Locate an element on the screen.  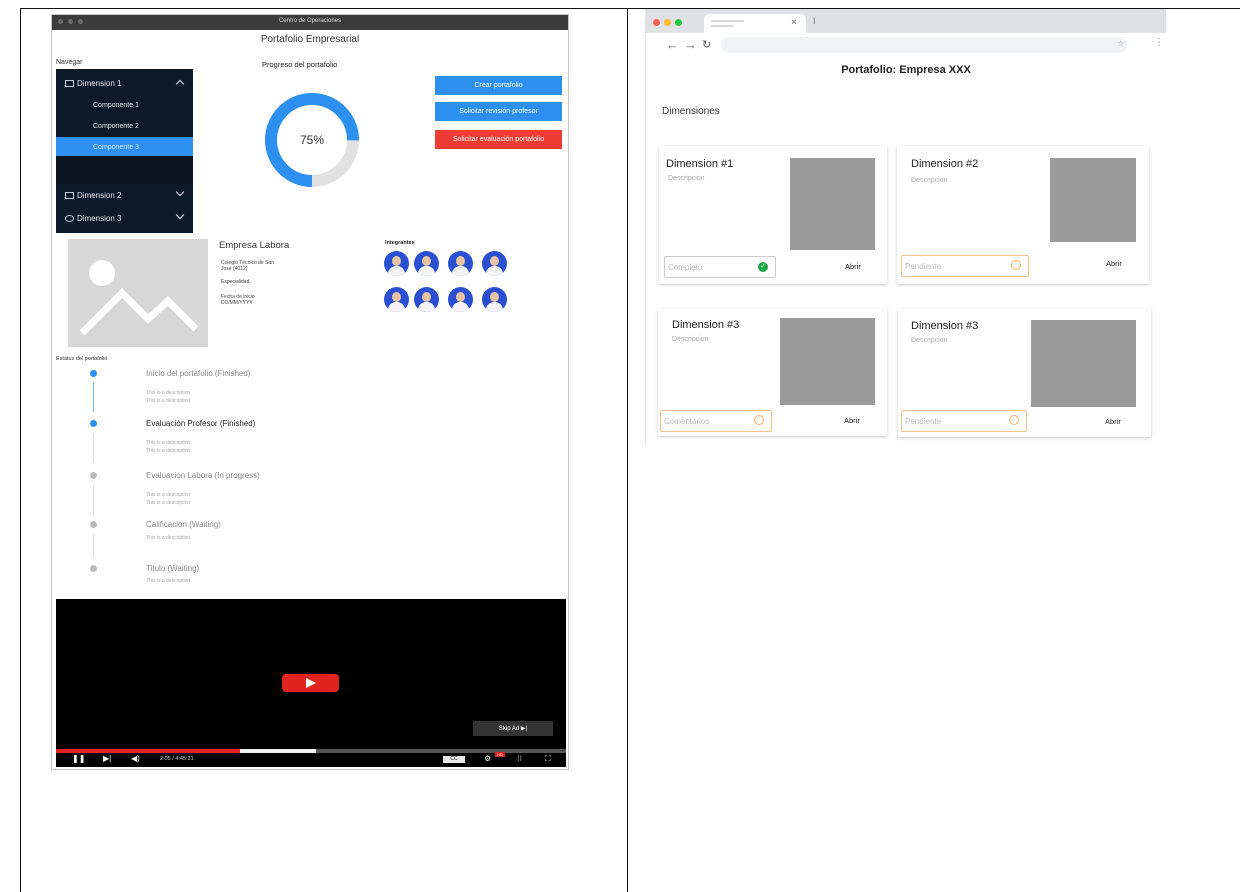
company-start-value: DD/MM/YYYY is located at coordinates (237, 303).